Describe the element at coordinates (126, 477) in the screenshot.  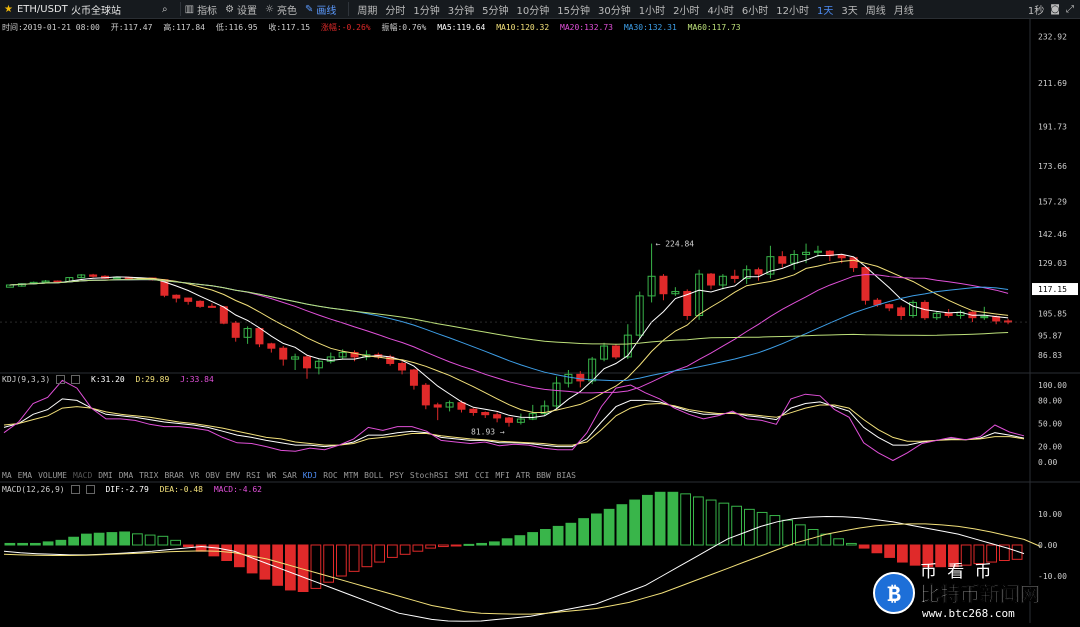
I see `indicator-tab-dma: DMA` at that location.